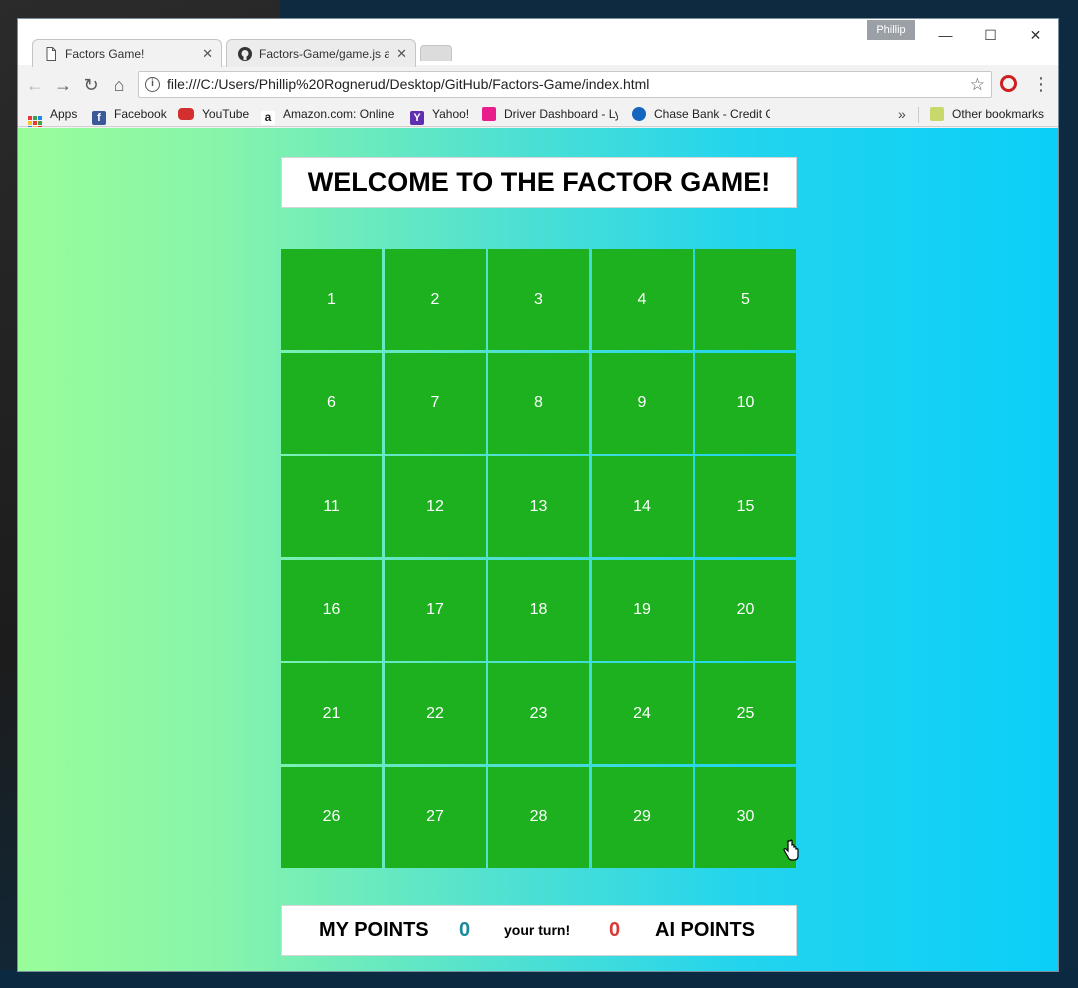  Describe the element at coordinates (639, 114) in the screenshot. I see `chase-icon` at that location.